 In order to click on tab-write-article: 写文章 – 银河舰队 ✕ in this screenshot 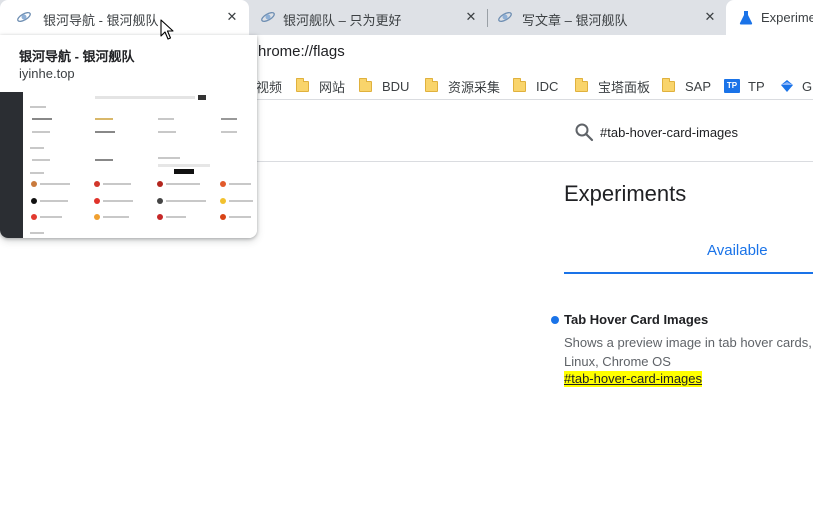, I will do `click(607, 17)`.